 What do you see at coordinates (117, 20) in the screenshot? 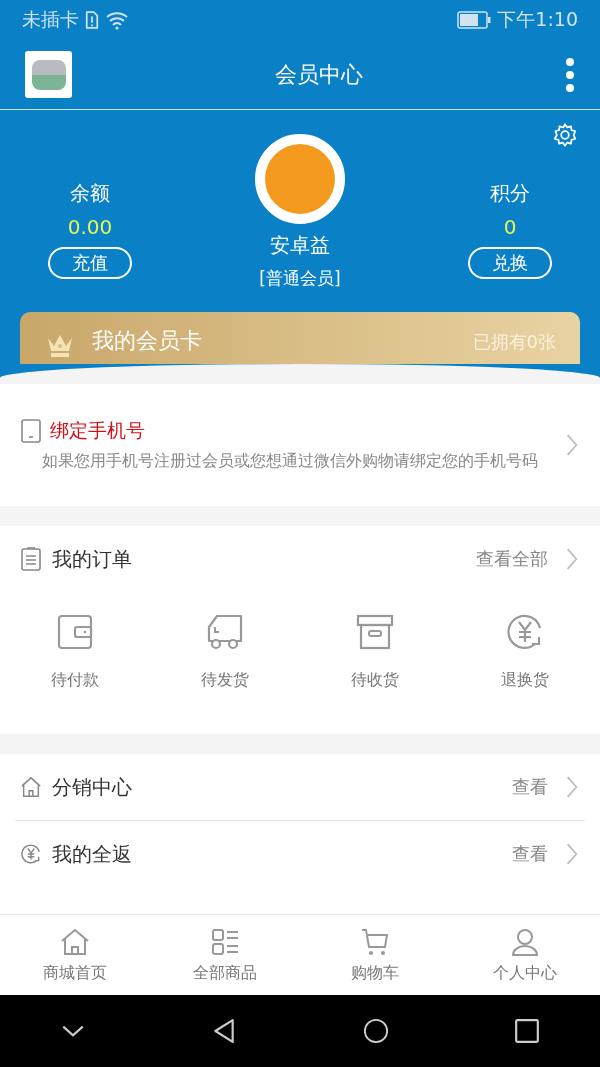
I see `wifi-icon` at bounding box center [117, 20].